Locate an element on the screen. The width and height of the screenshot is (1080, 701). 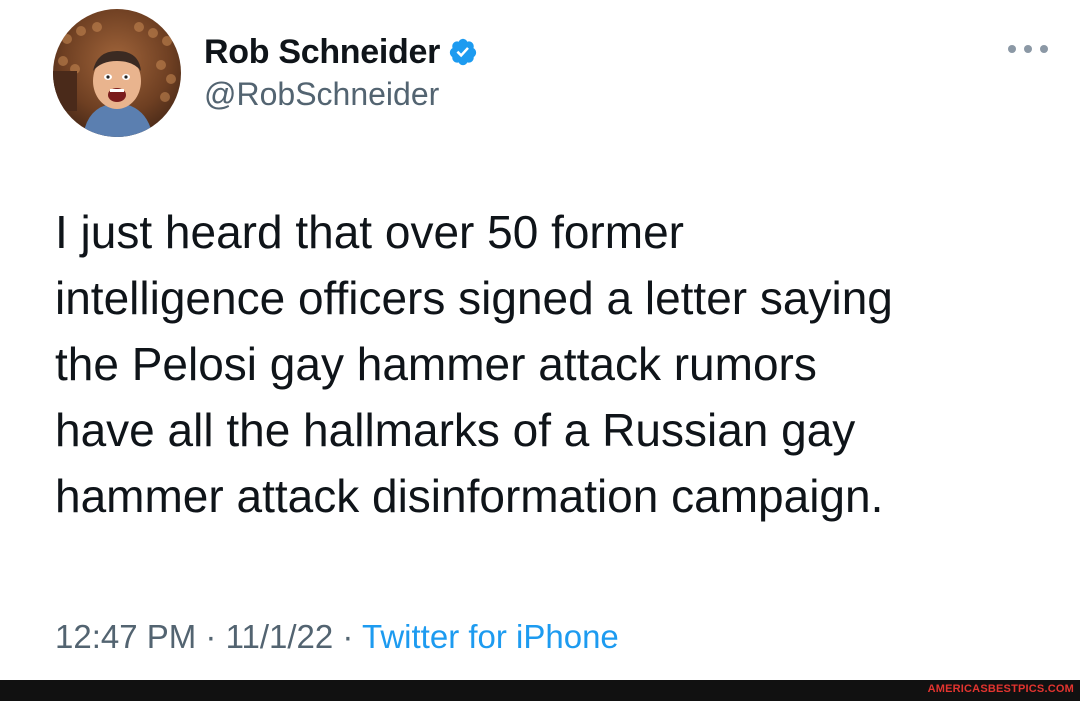
verified-badge-icon is located at coordinates (463, 52).